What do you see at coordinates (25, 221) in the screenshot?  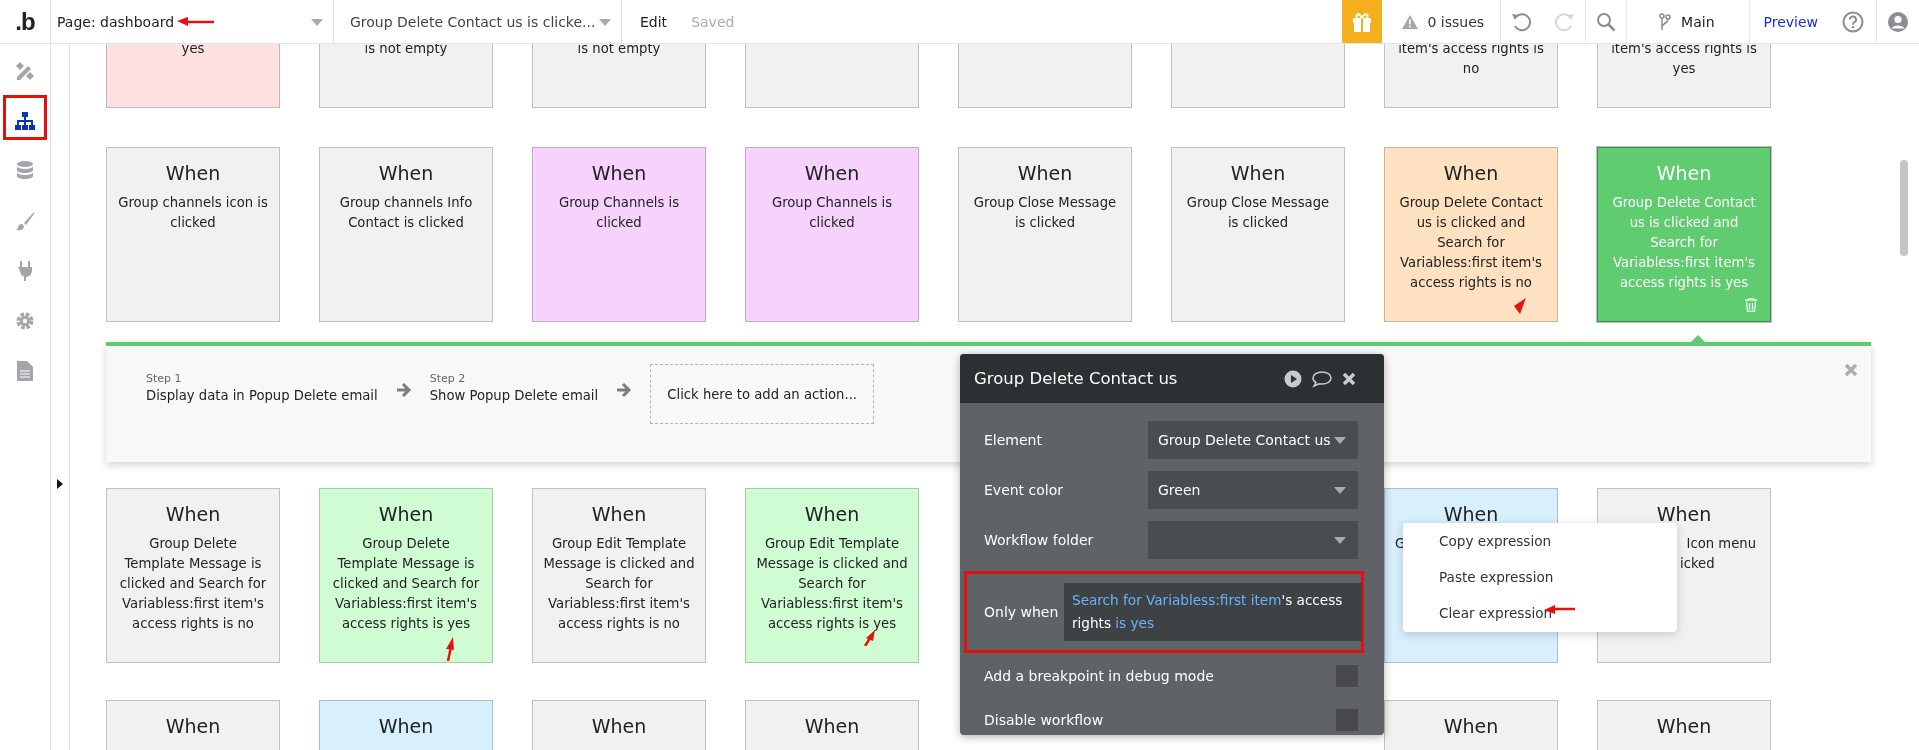 I see `brush-icon` at bounding box center [25, 221].